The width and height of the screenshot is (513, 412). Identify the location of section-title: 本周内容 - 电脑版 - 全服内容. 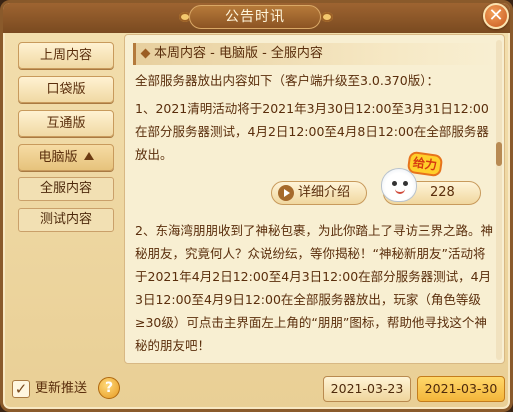
(314, 54).